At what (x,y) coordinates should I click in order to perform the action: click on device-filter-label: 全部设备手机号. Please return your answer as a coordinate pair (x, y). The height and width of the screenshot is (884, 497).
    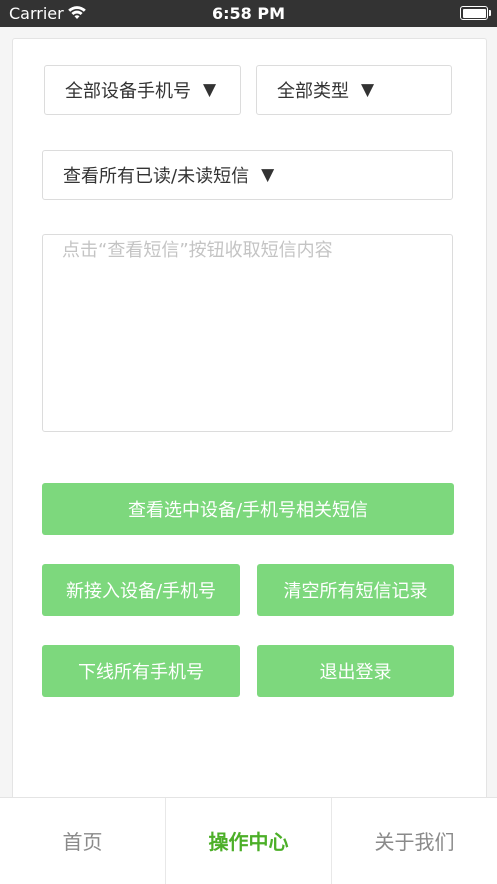
    Looking at the image, I should click on (128, 91).